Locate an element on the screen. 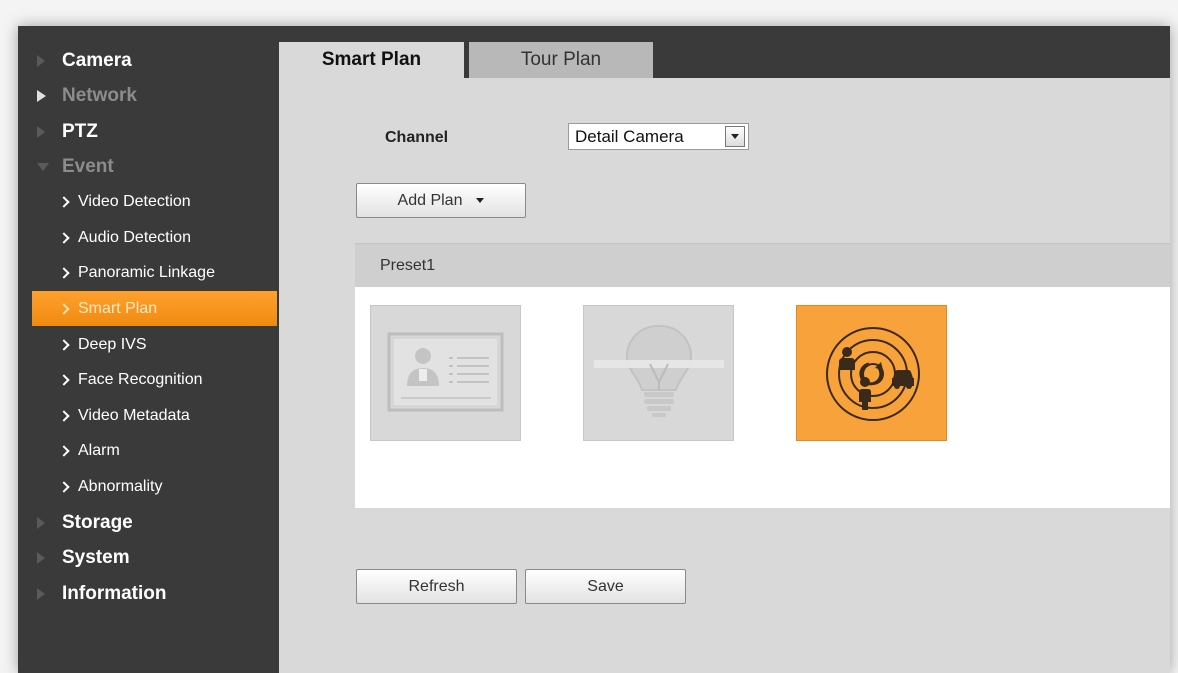 The width and height of the screenshot is (1178, 673). sidebar-item-smart-plan: Smart Plan is located at coordinates (154, 308).